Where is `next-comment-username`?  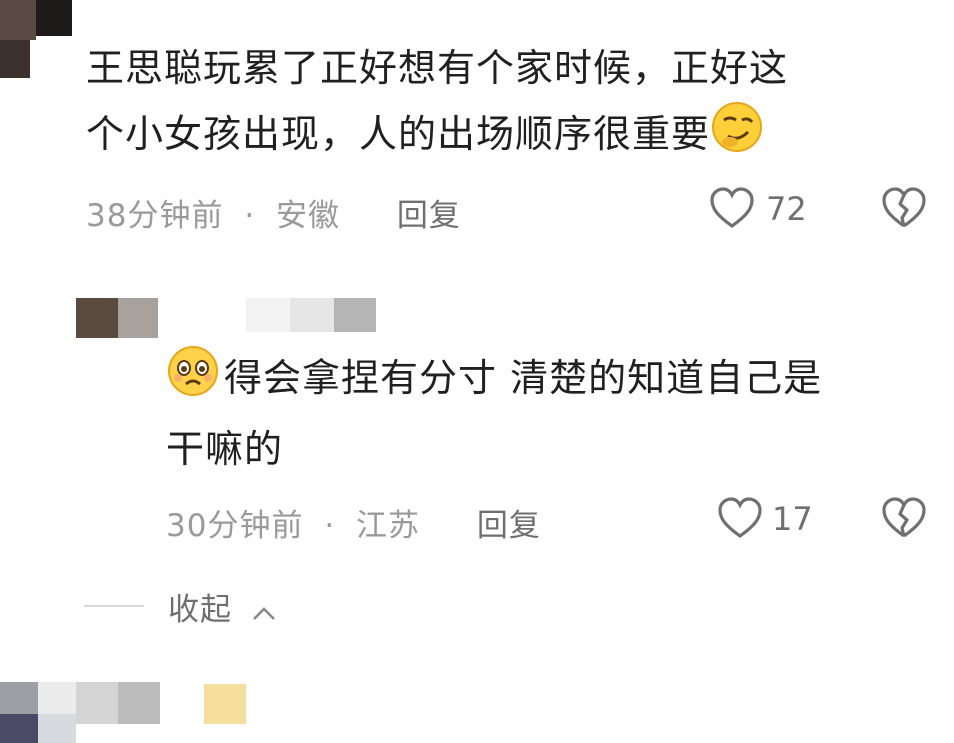 next-comment-username is located at coordinates (118, 703).